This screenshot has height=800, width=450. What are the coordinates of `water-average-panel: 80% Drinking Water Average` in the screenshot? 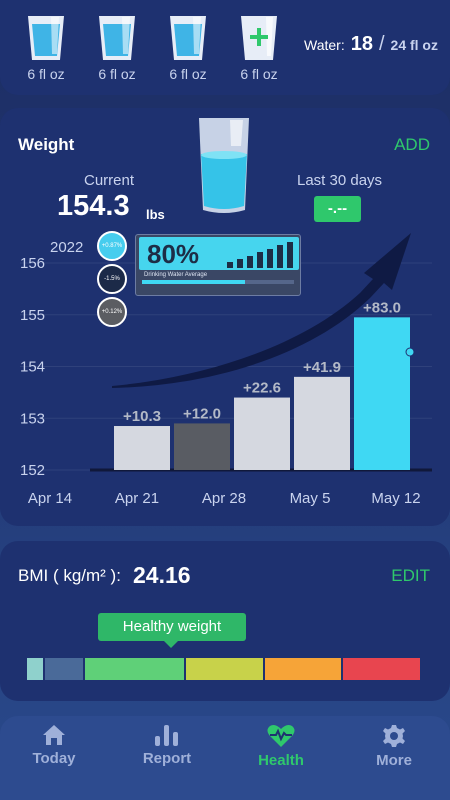 It's located at (218, 265).